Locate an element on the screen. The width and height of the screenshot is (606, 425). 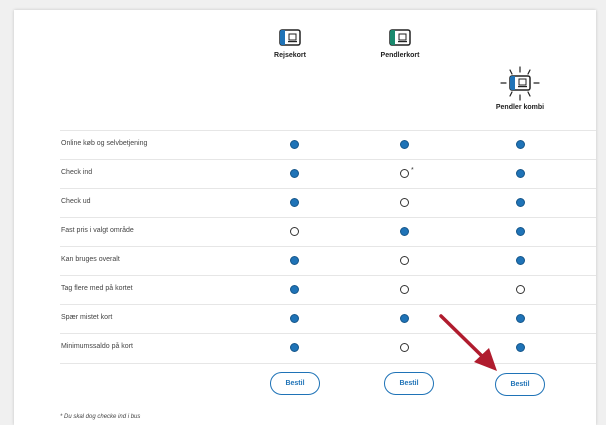
column-title-pendlerkort: Pendlerkort is located at coordinates (400, 55).